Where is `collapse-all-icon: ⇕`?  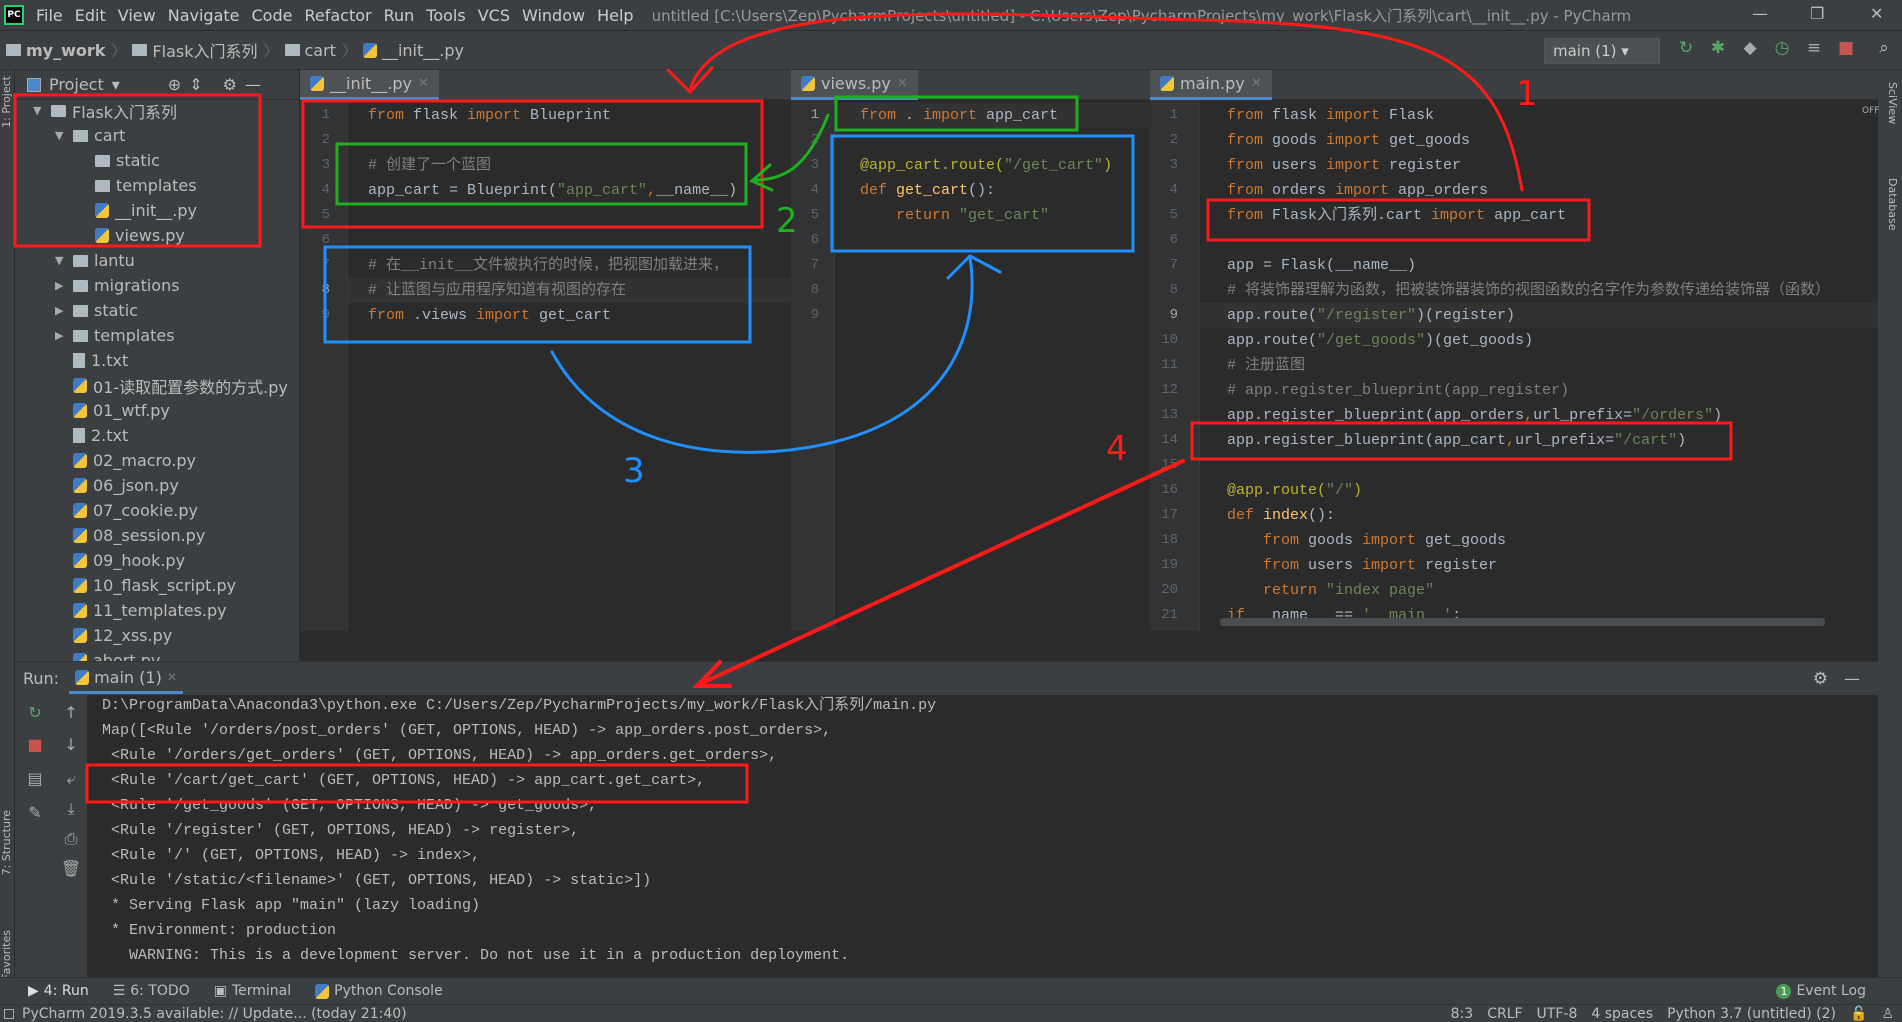
collapse-all-icon: ⇕ is located at coordinates (195, 84).